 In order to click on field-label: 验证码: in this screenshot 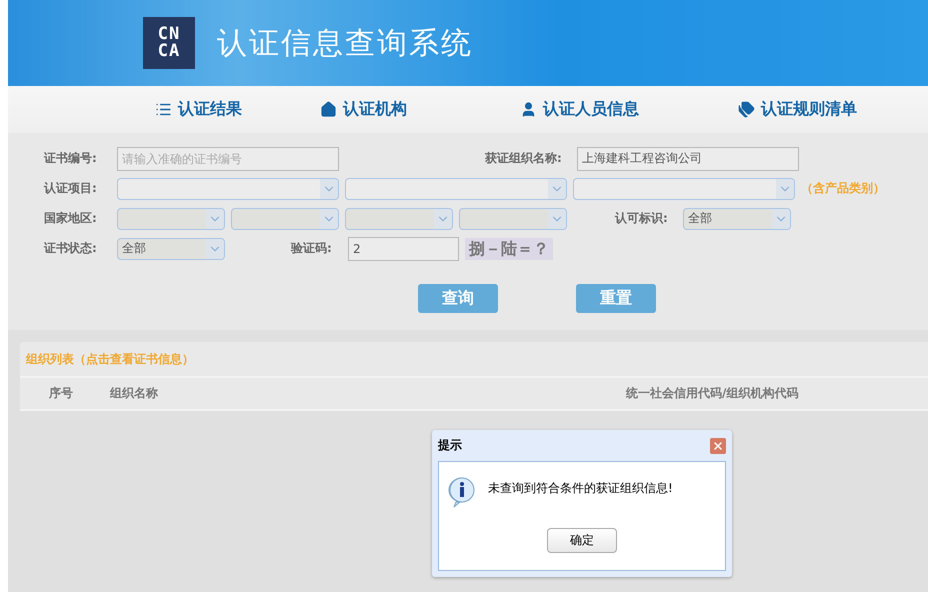, I will do `click(312, 248)`.